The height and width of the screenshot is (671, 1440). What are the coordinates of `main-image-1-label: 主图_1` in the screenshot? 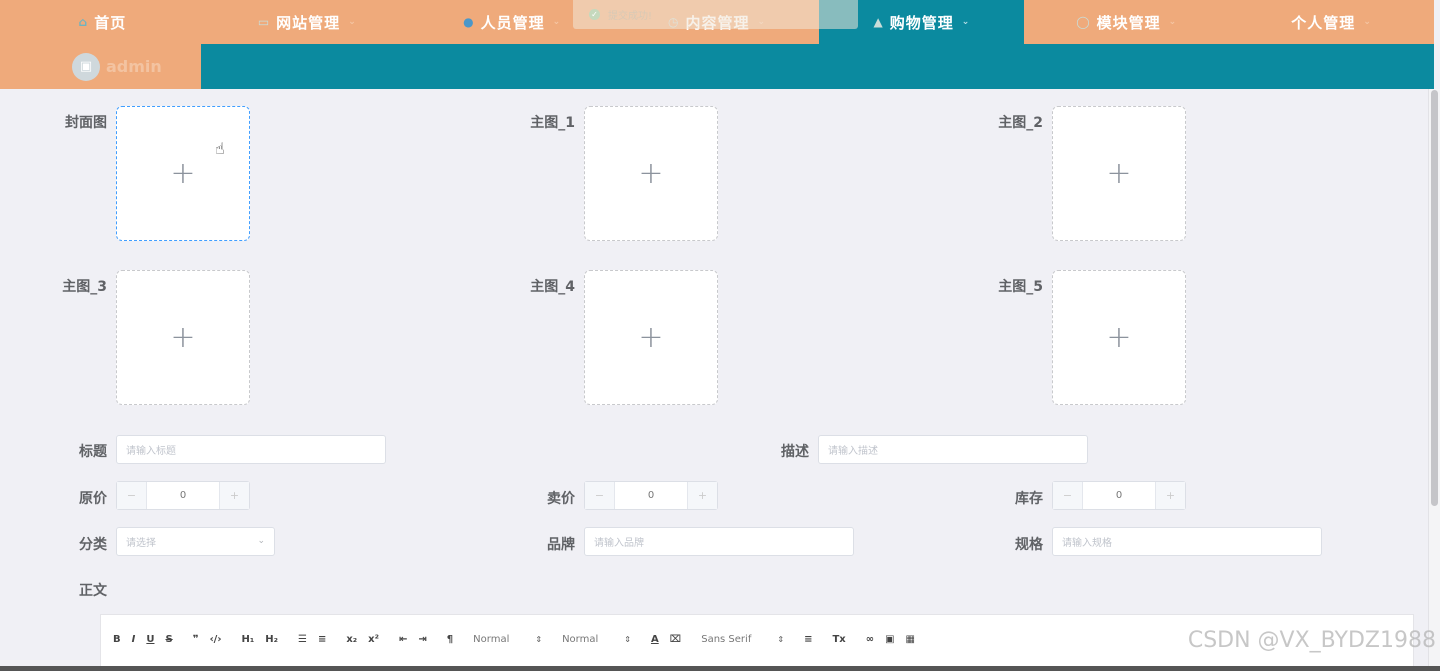 It's located at (552, 123).